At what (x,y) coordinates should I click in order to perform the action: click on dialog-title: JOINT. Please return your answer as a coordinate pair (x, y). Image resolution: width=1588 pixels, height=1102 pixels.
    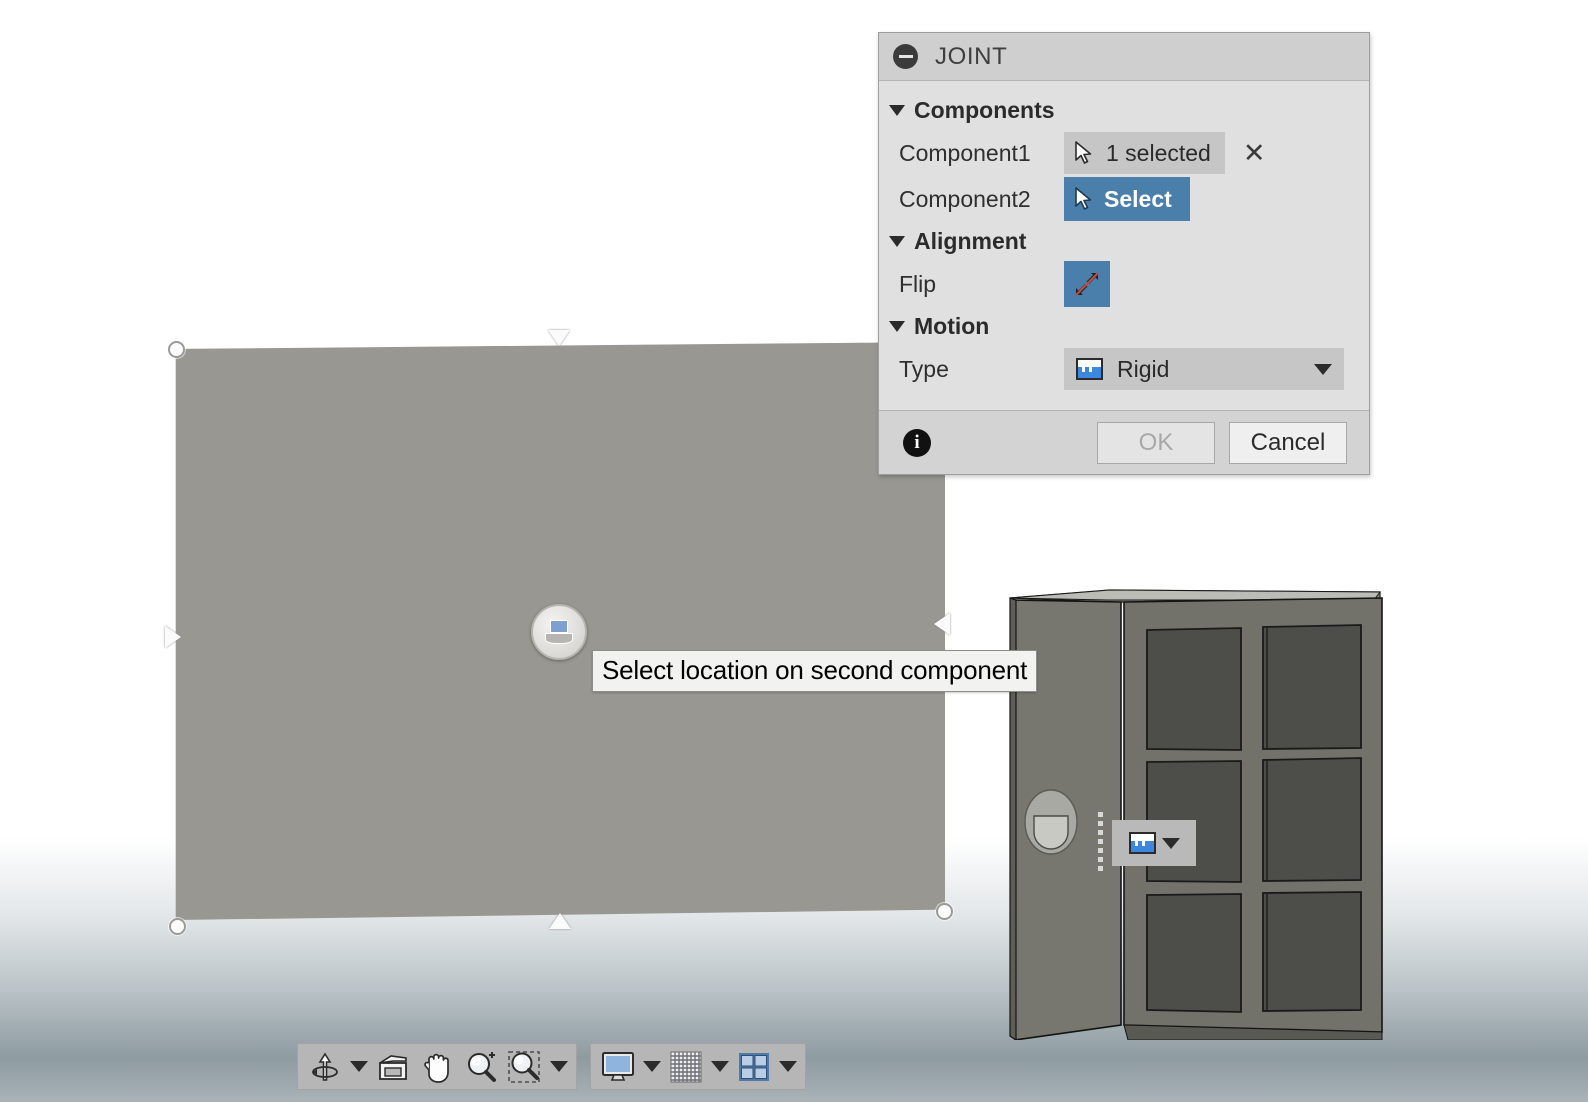
    Looking at the image, I should click on (971, 56).